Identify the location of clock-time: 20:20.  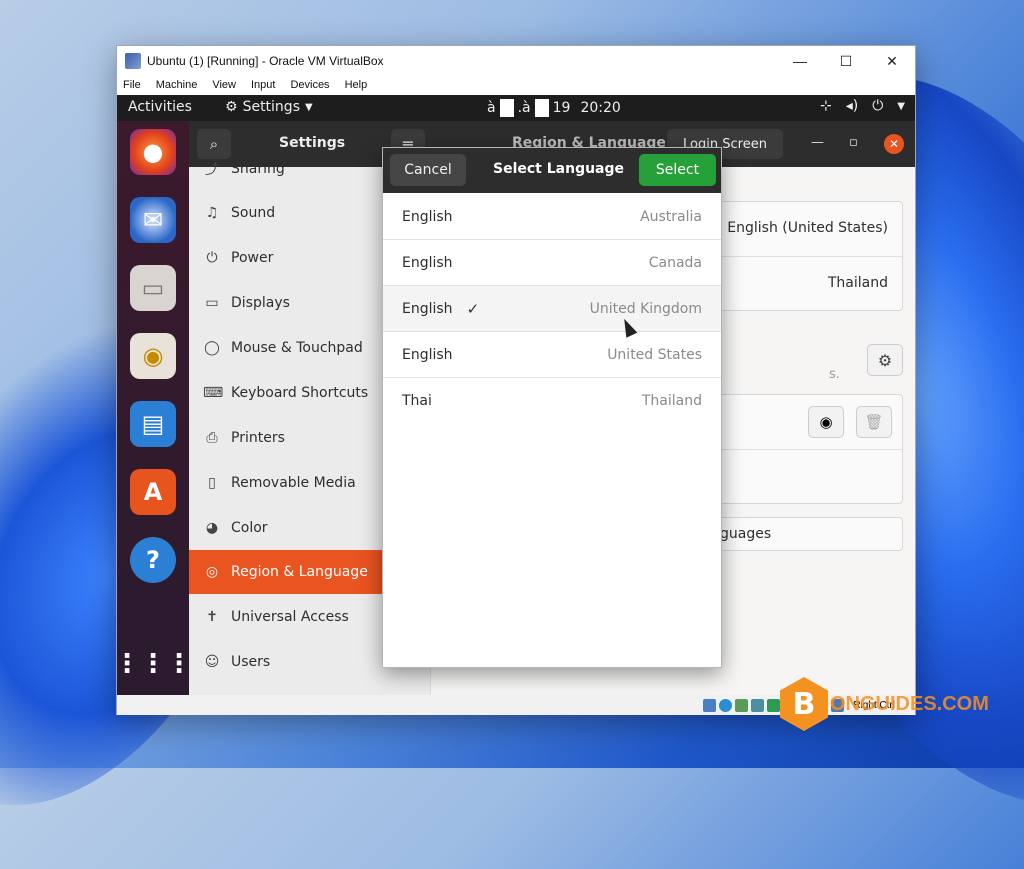
(600, 108).